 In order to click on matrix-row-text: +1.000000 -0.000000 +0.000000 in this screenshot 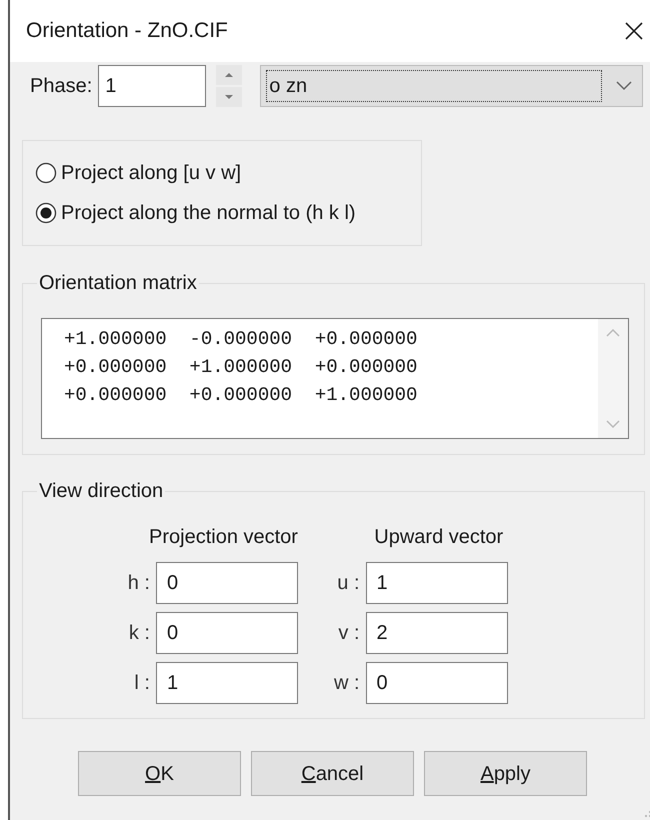, I will do `click(241, 339)`.